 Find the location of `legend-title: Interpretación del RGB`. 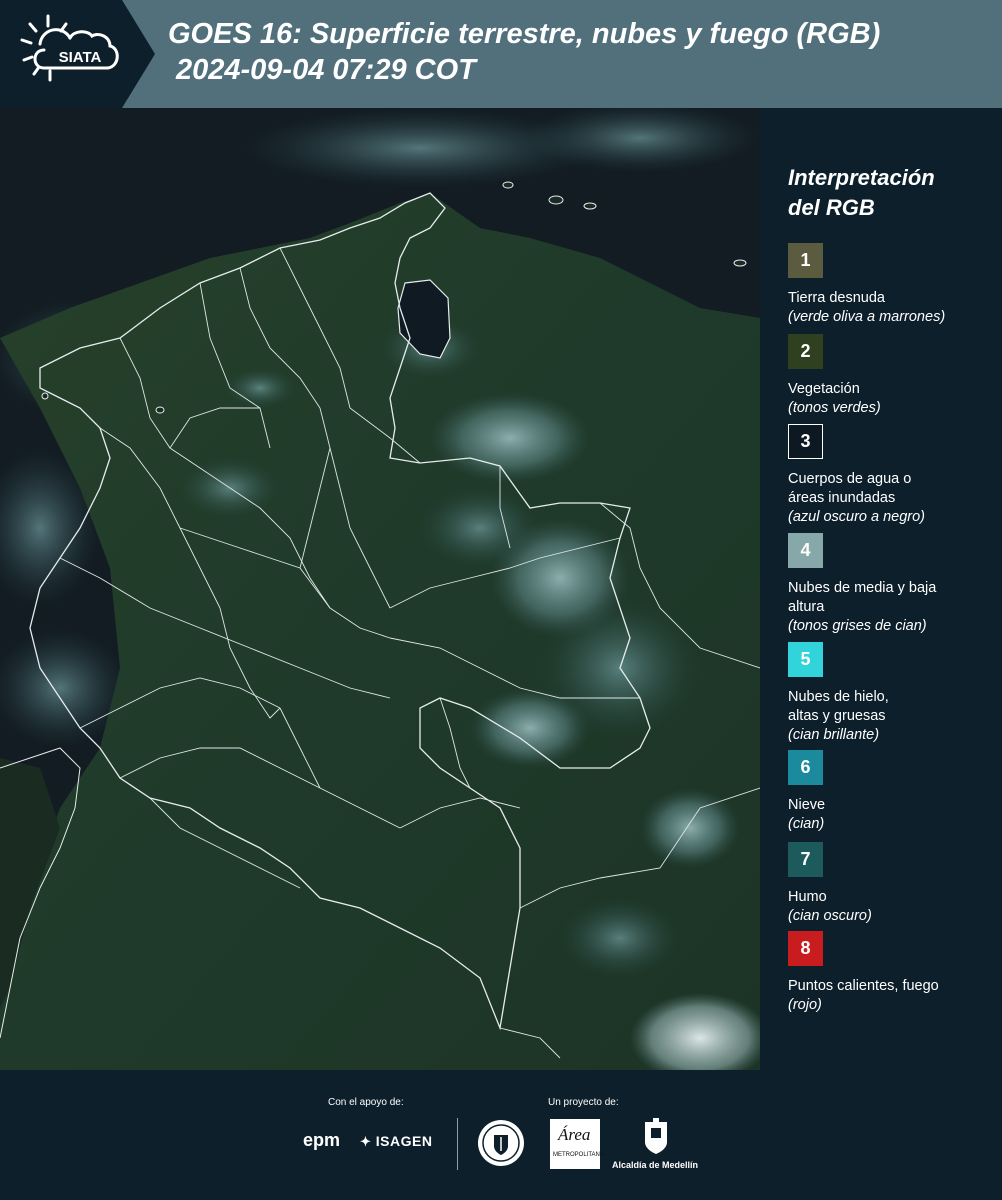

legend-title: Interpretación del RGB is located at coordinates (861, 193).